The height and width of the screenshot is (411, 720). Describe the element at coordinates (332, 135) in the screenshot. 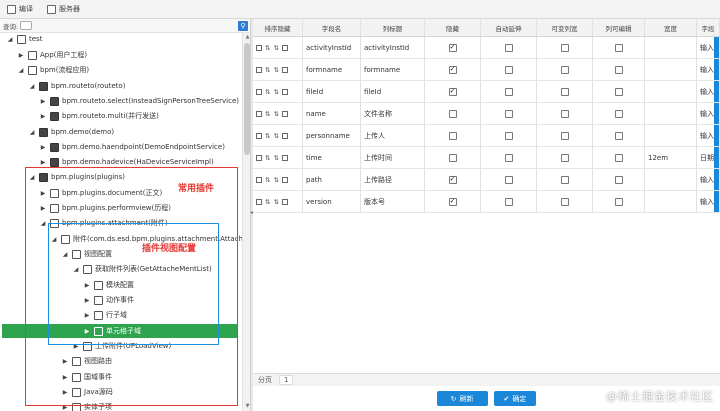

I see `cell-field: personname` at that location.